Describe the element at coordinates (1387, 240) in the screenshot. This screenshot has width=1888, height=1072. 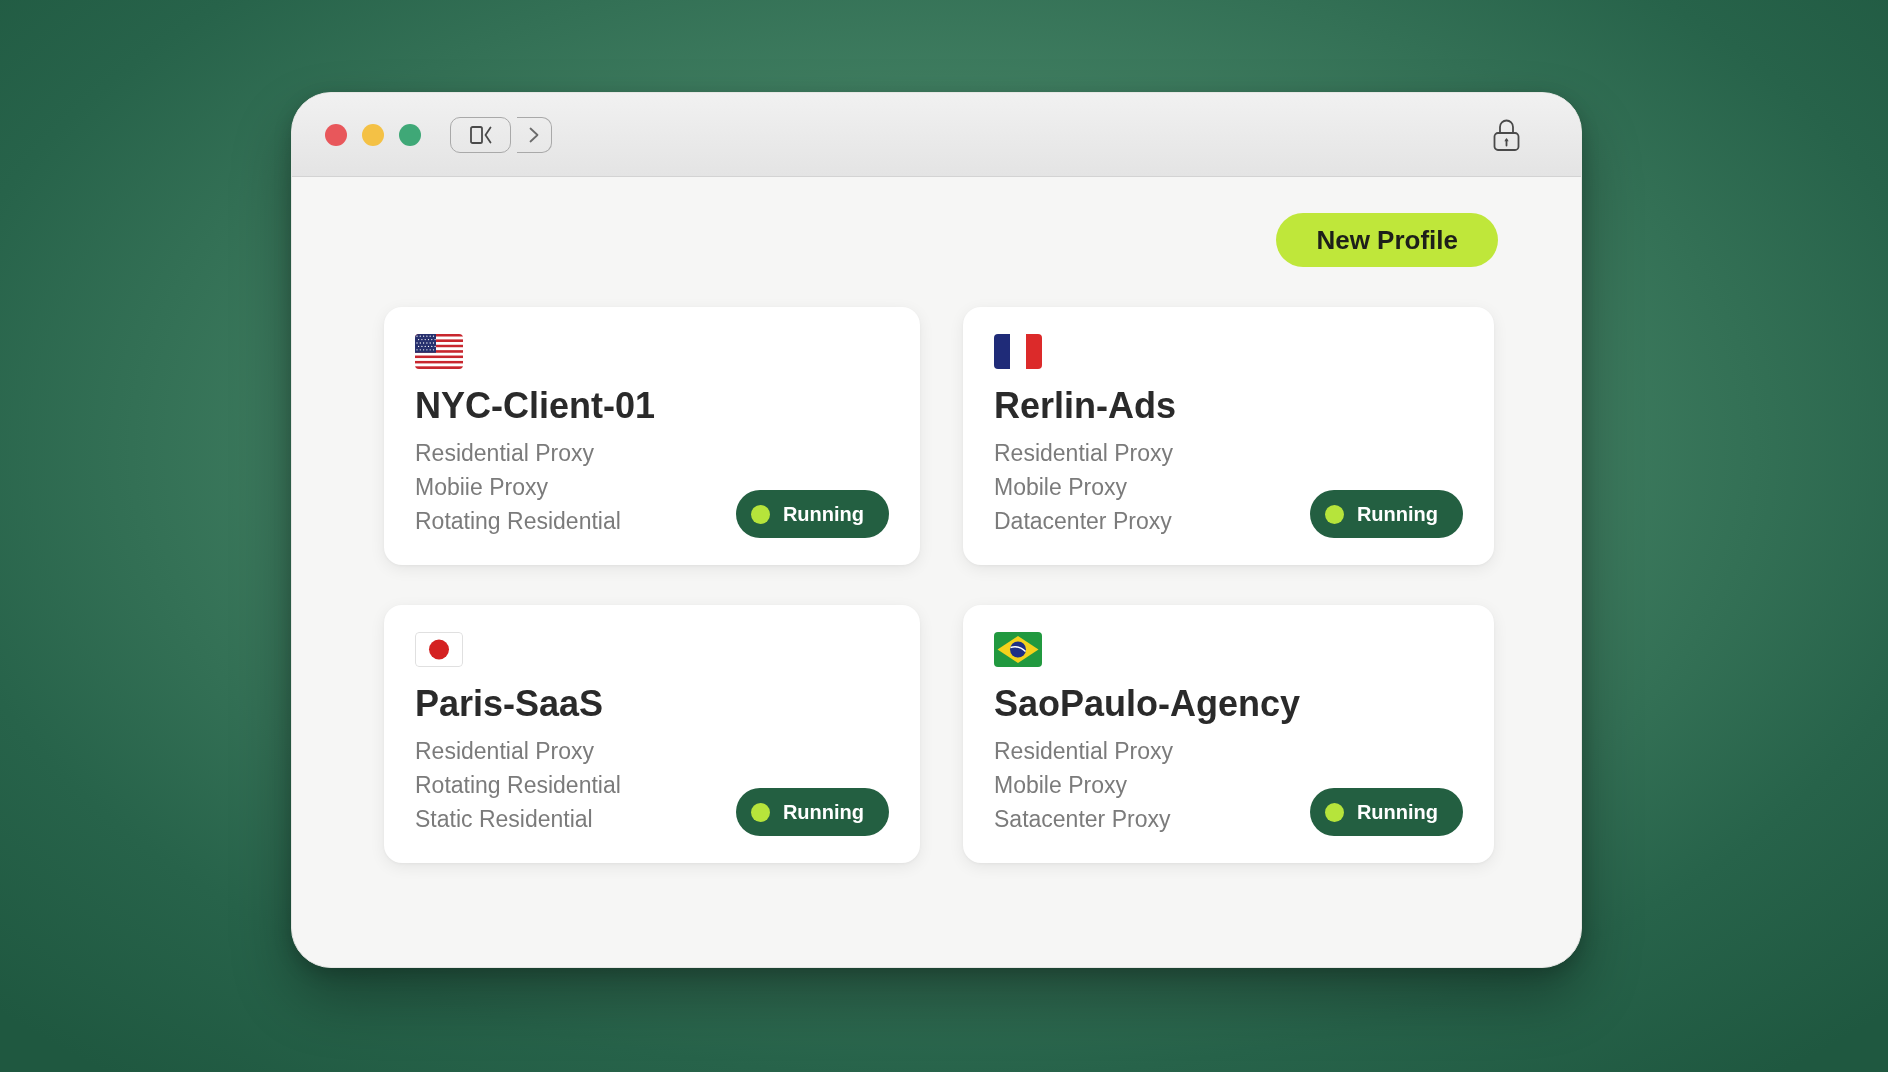
I see `new-profile-button: New Profile` at that location.